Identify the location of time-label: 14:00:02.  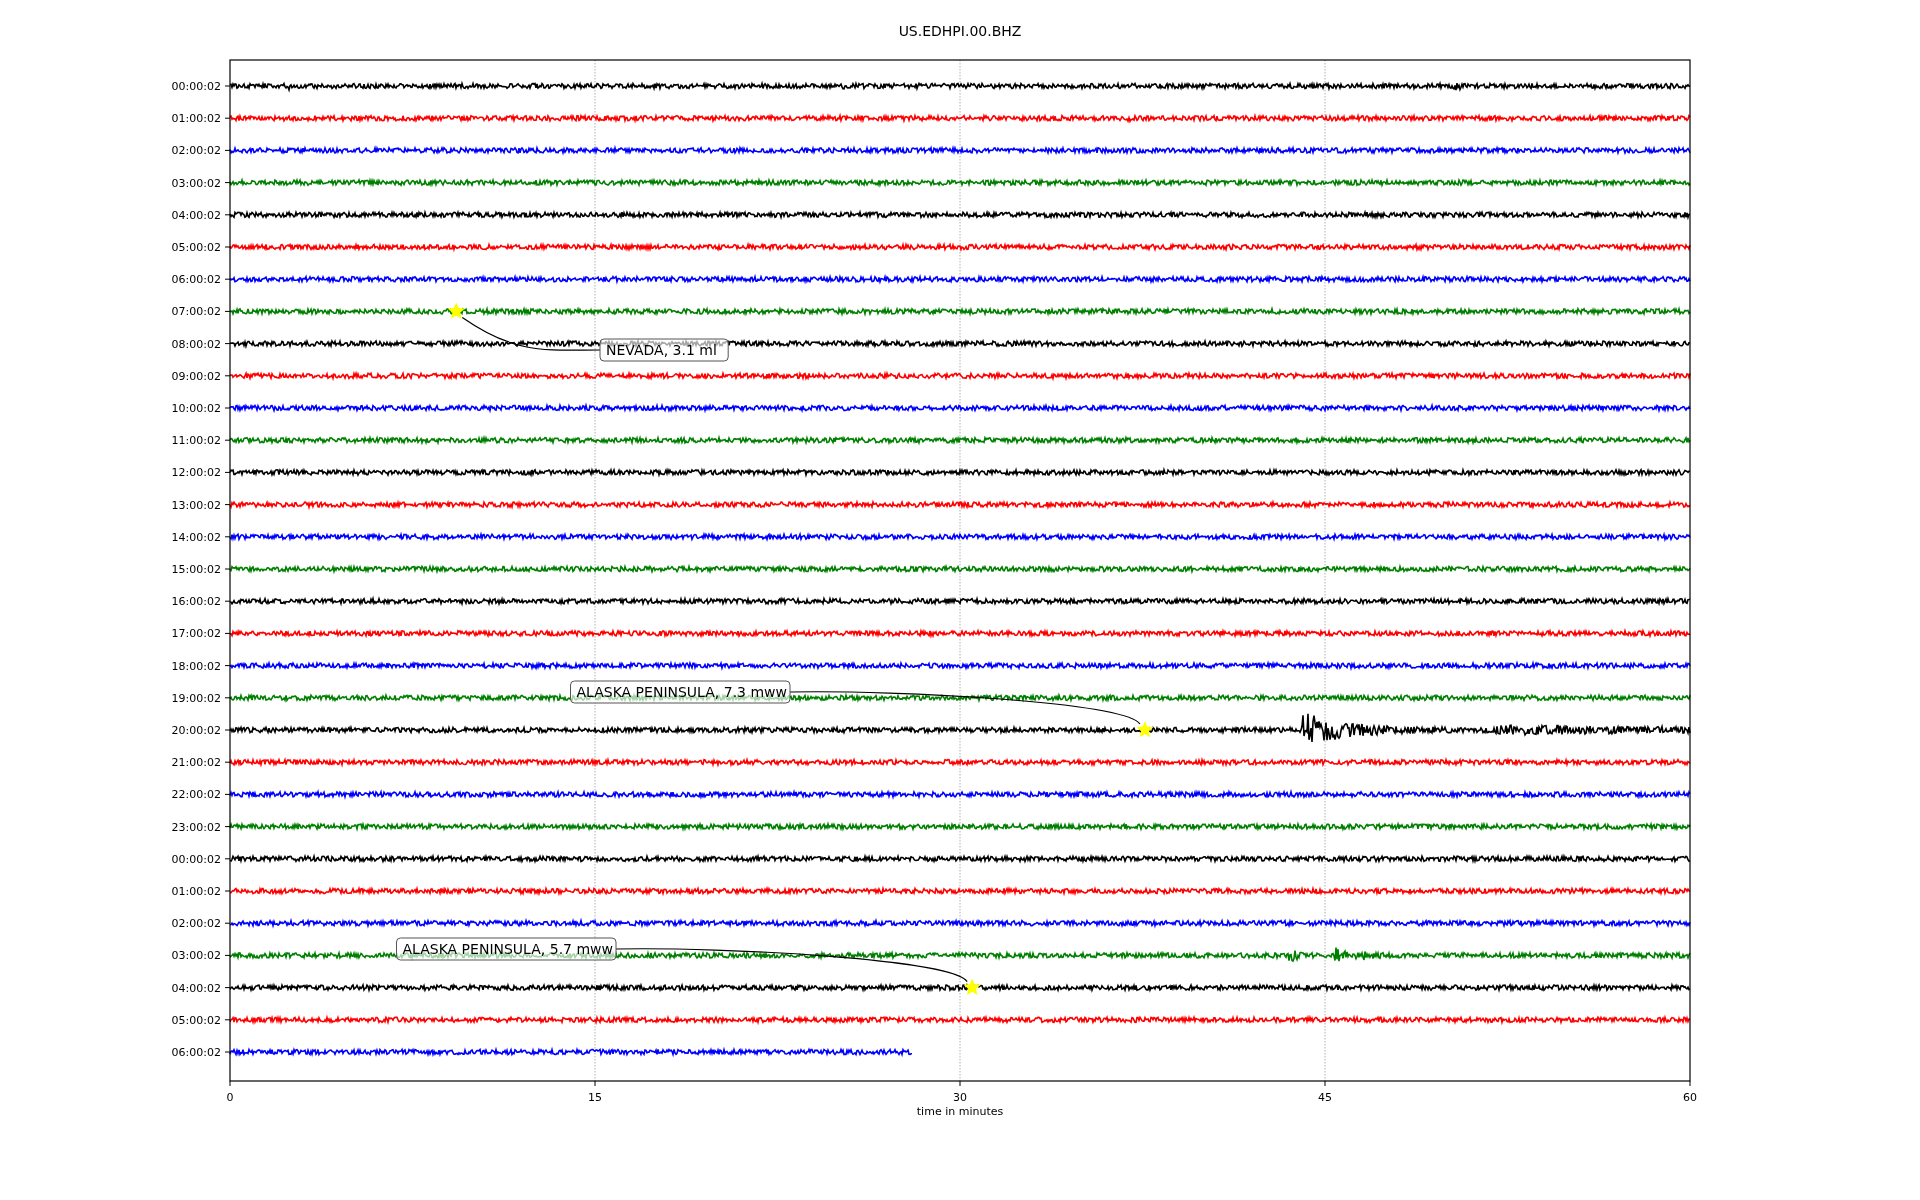
(196, 537).